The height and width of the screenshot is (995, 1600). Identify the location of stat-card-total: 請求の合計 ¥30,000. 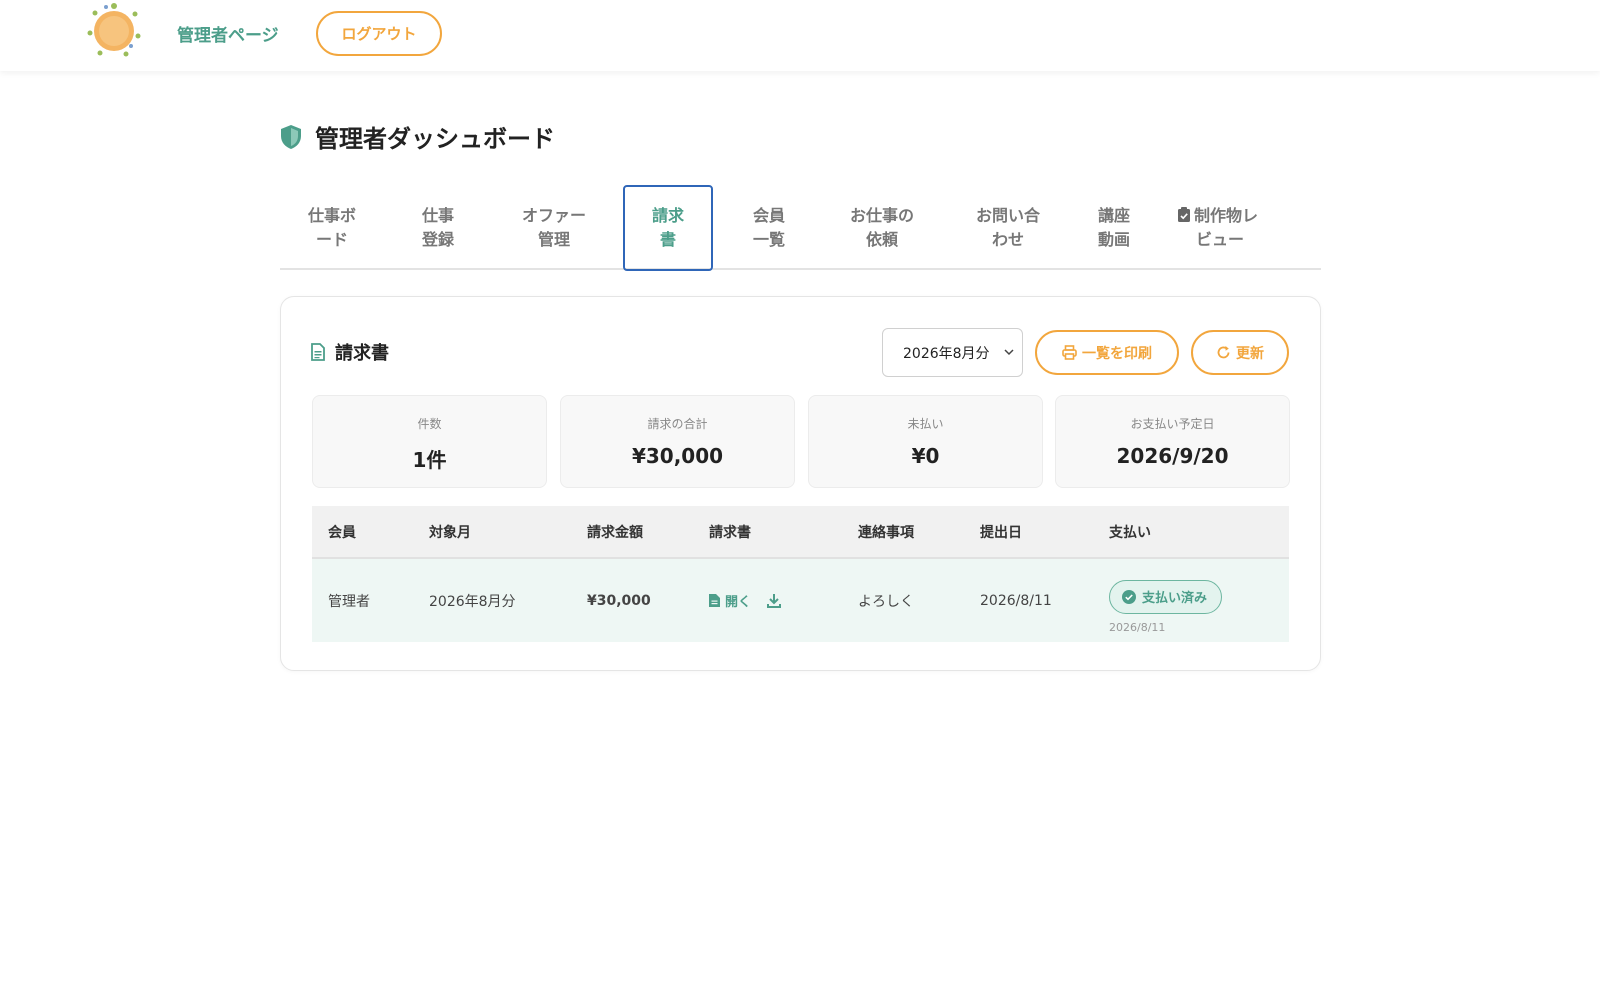
(677, 441).